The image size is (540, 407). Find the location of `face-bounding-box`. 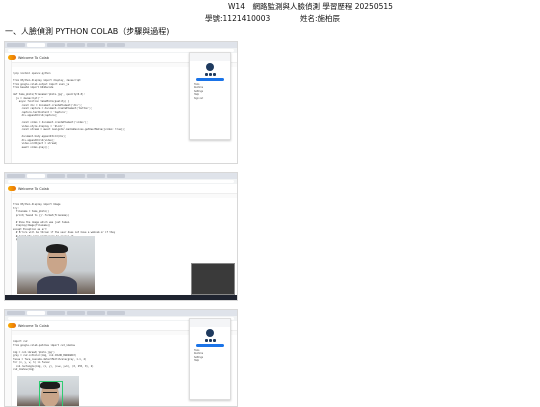

face-bounding-box is located at coordinates (51, 393).